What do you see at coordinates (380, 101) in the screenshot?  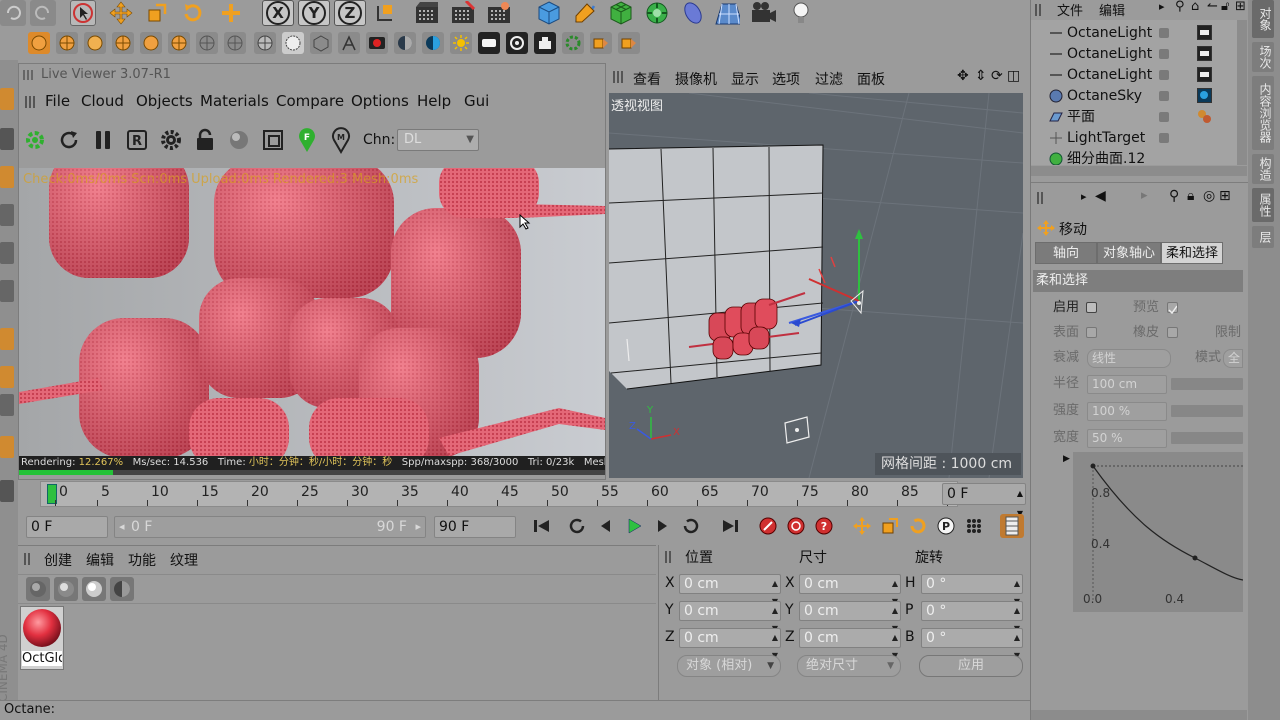 I see `menu-options: Options` at bounding box center [380, 101].